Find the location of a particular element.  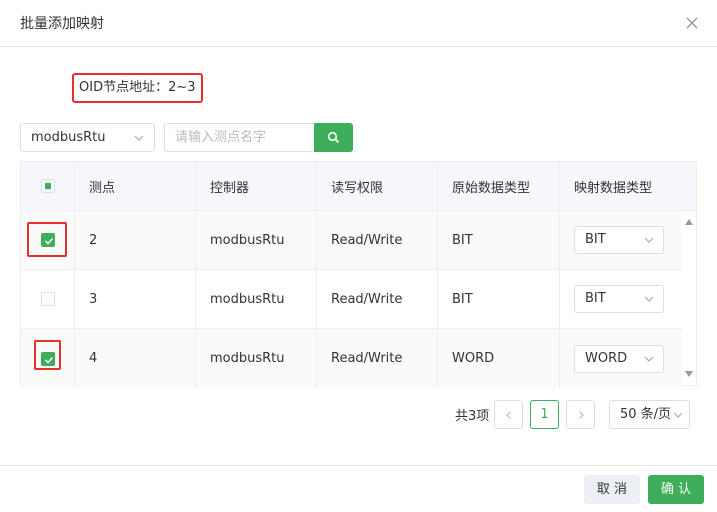

table-row: 3 modbusRtu Read/Write BIT BIT is located at coordinates (351, 299).